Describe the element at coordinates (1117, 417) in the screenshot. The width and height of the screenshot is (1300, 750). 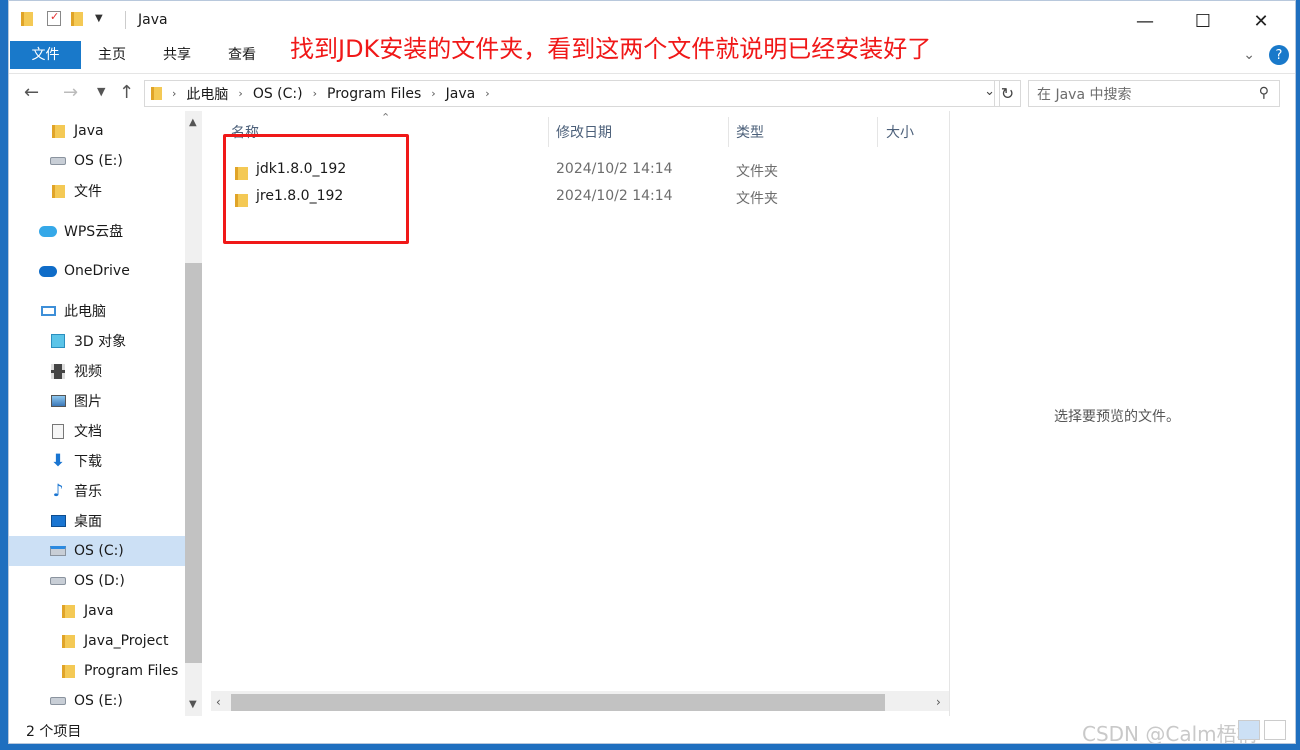
I see `preview-message: 选择要预览的文件。` at that location.